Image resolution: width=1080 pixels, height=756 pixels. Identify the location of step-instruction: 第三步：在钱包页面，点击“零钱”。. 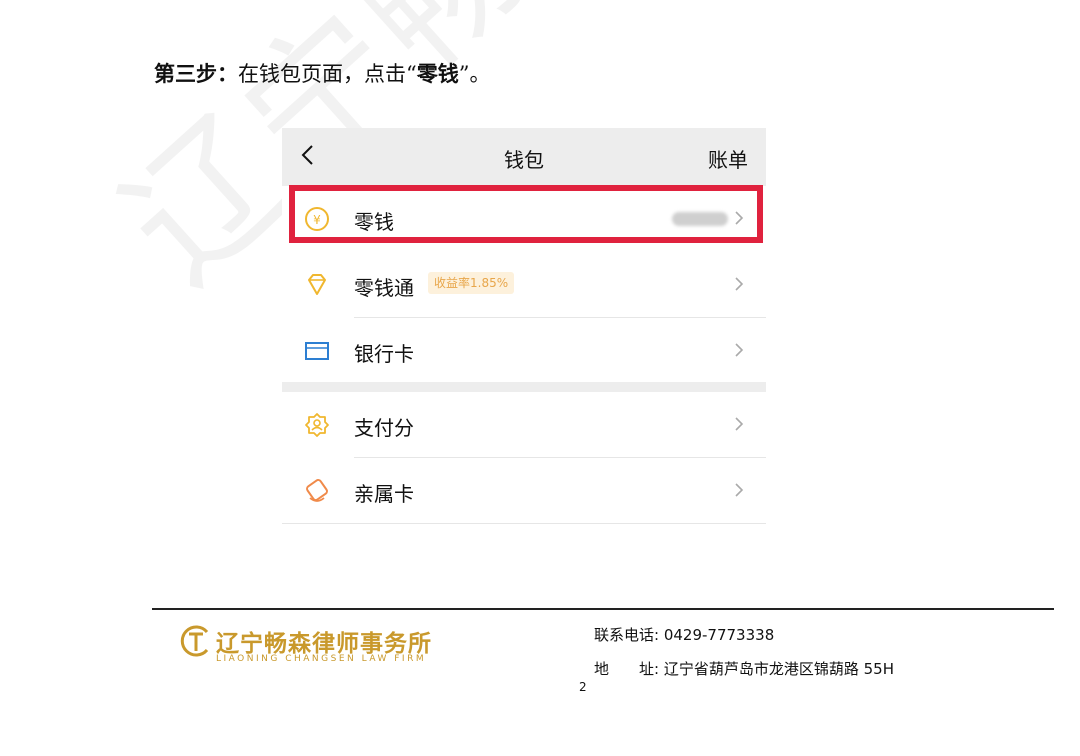
(322, 73).